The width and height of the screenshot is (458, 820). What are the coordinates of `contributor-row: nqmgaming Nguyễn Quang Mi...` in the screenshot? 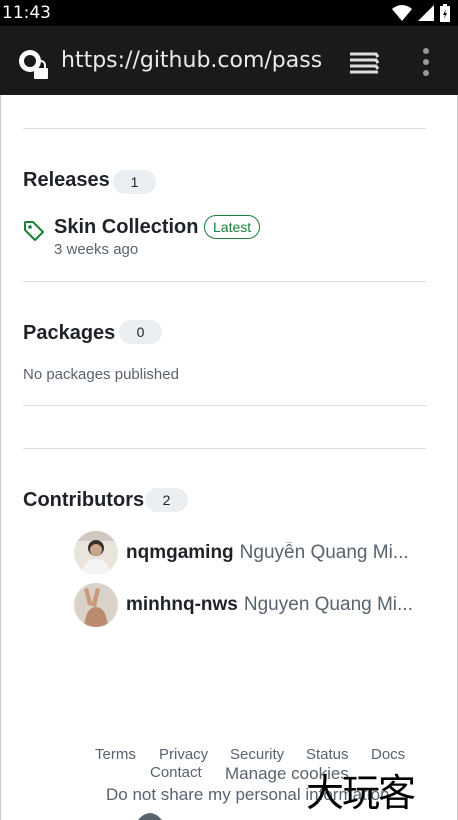 It's located at (241, 553).